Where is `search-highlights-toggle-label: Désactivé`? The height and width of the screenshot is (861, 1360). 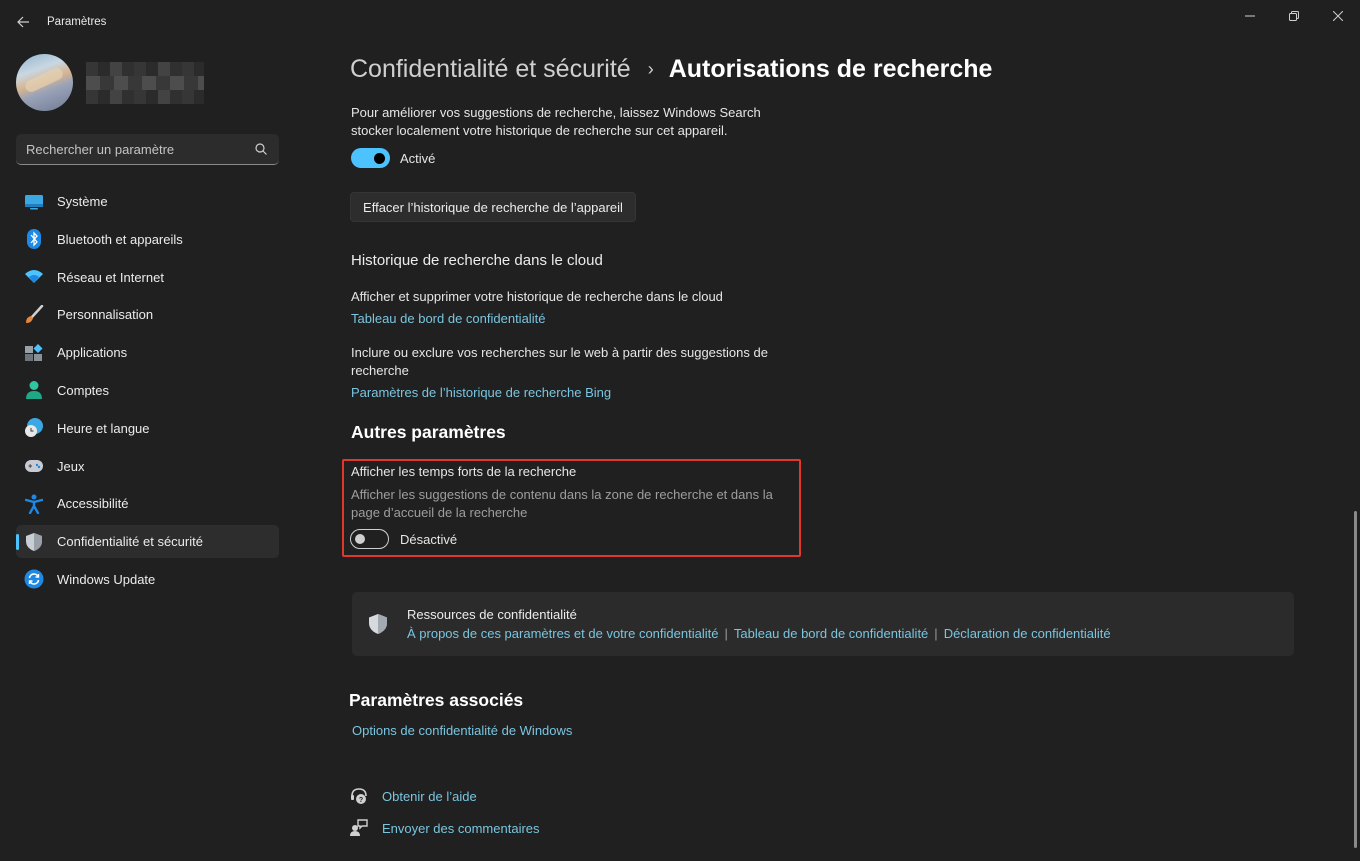 search-highlights-toggle-label: Désactivé is located at coordinates (429, 539).